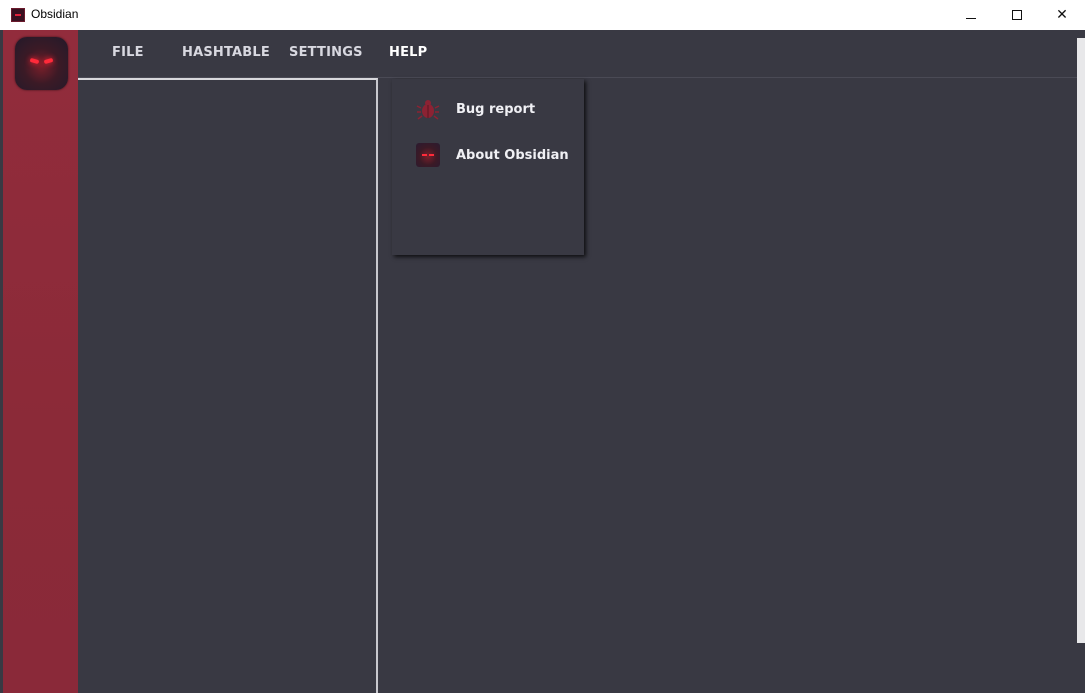  I want to click on about-icon-eye-right, so click(431, 155).